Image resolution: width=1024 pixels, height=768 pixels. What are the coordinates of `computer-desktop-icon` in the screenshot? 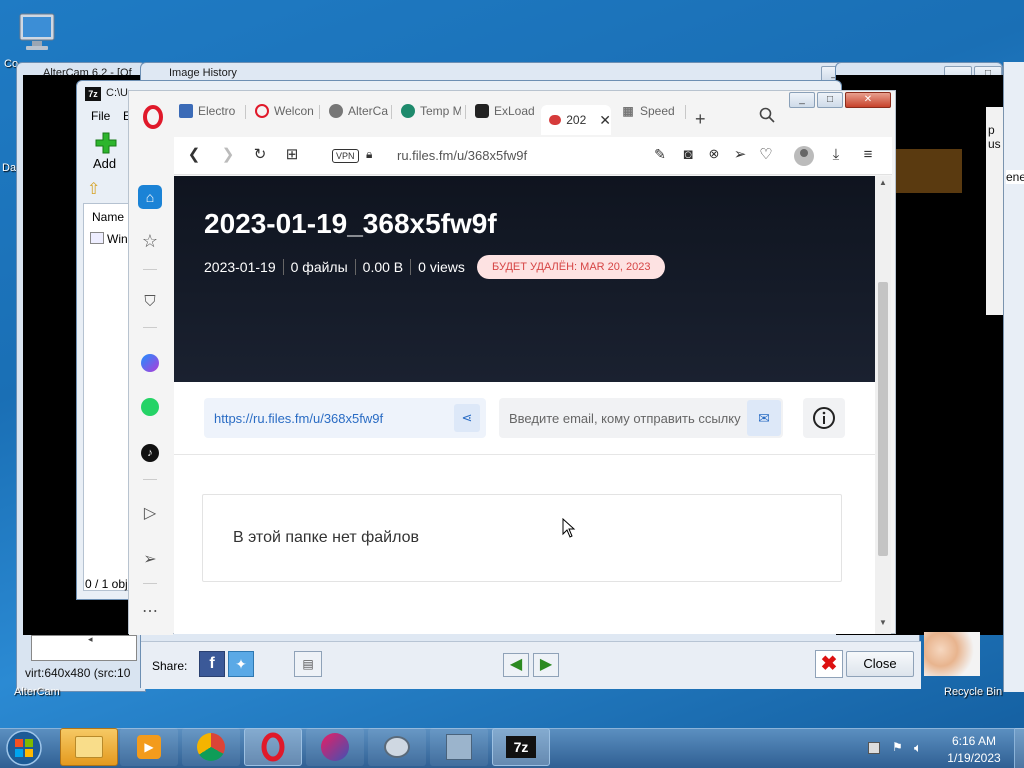 It's located at (38, 32).